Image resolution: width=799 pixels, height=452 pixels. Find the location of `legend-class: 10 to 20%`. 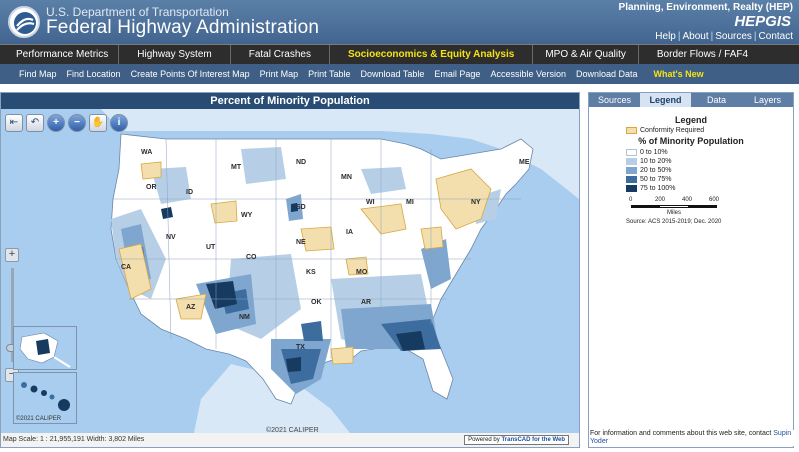

legend-class: 10 to 20% is located at coordinates (650, 161).